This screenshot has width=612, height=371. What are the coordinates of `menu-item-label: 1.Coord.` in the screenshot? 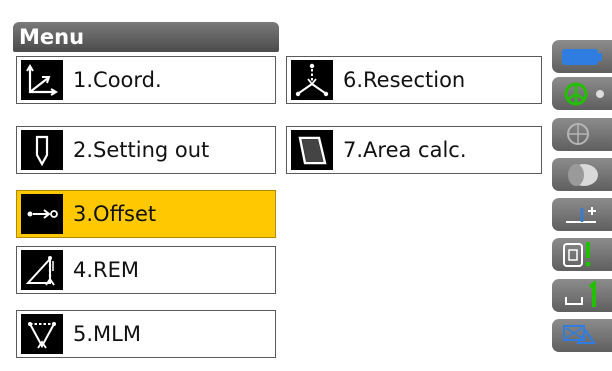 It's located at (117, 80).